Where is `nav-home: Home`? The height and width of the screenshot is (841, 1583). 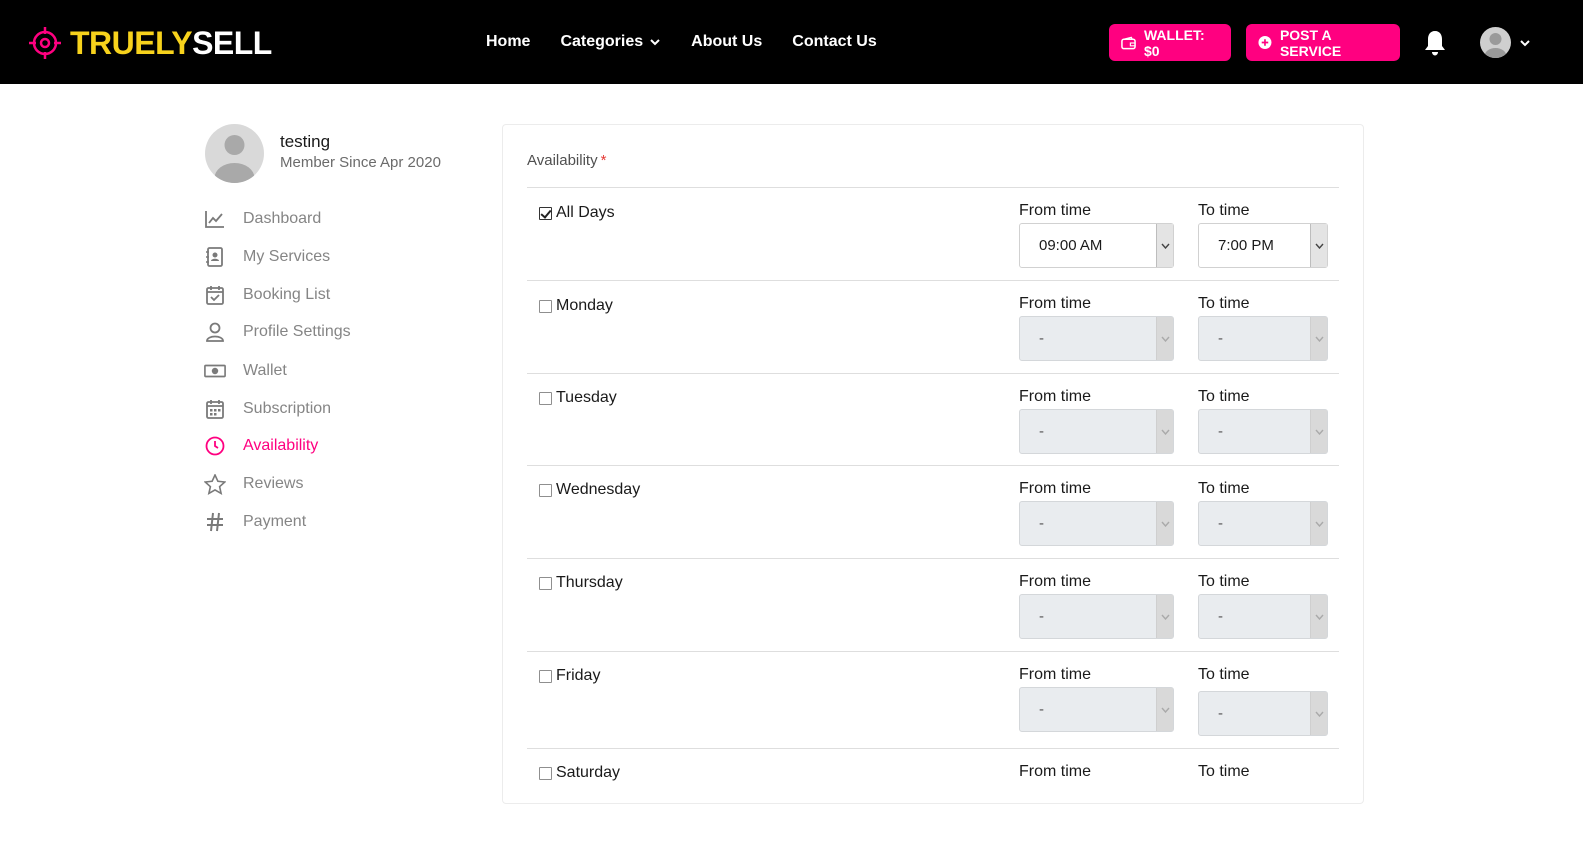
nav-home: Home is located at coordinates (508, 42).